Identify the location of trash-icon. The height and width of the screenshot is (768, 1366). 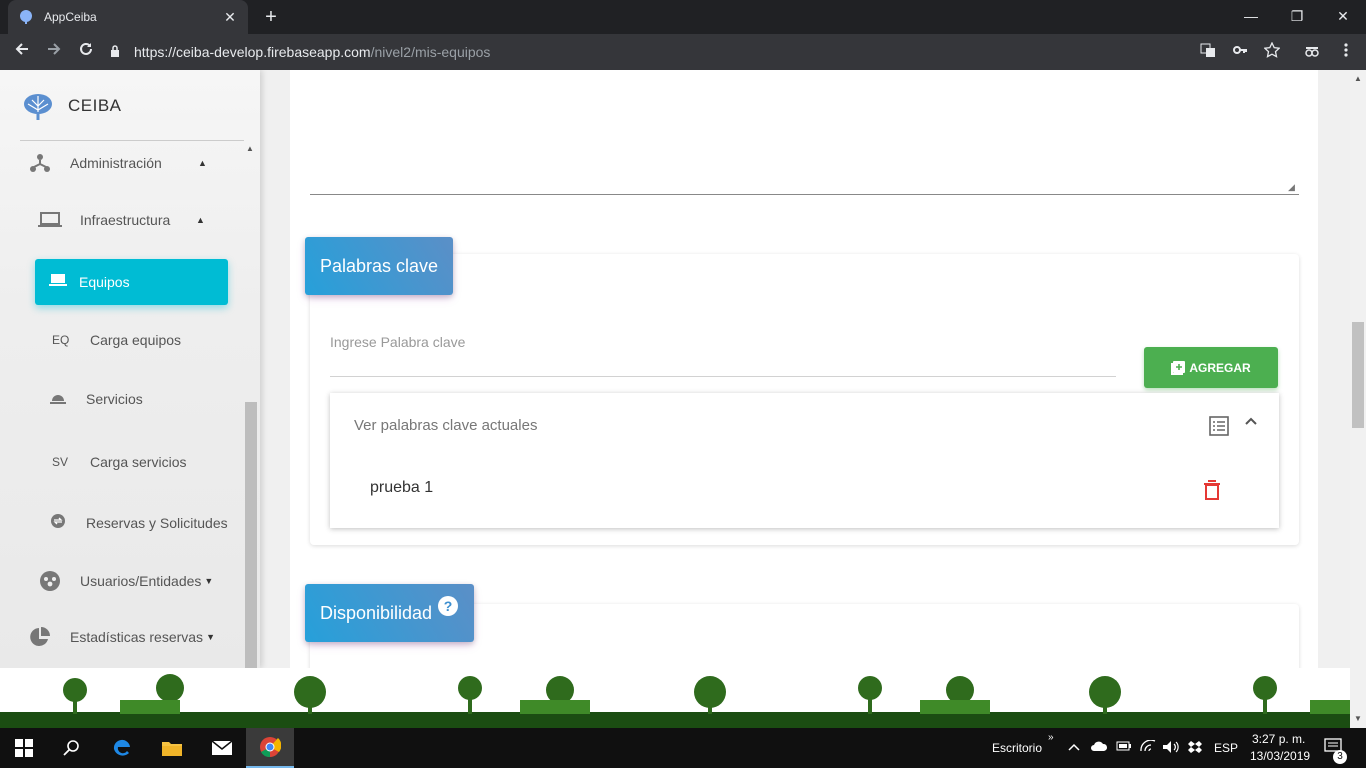
(1212, 490).